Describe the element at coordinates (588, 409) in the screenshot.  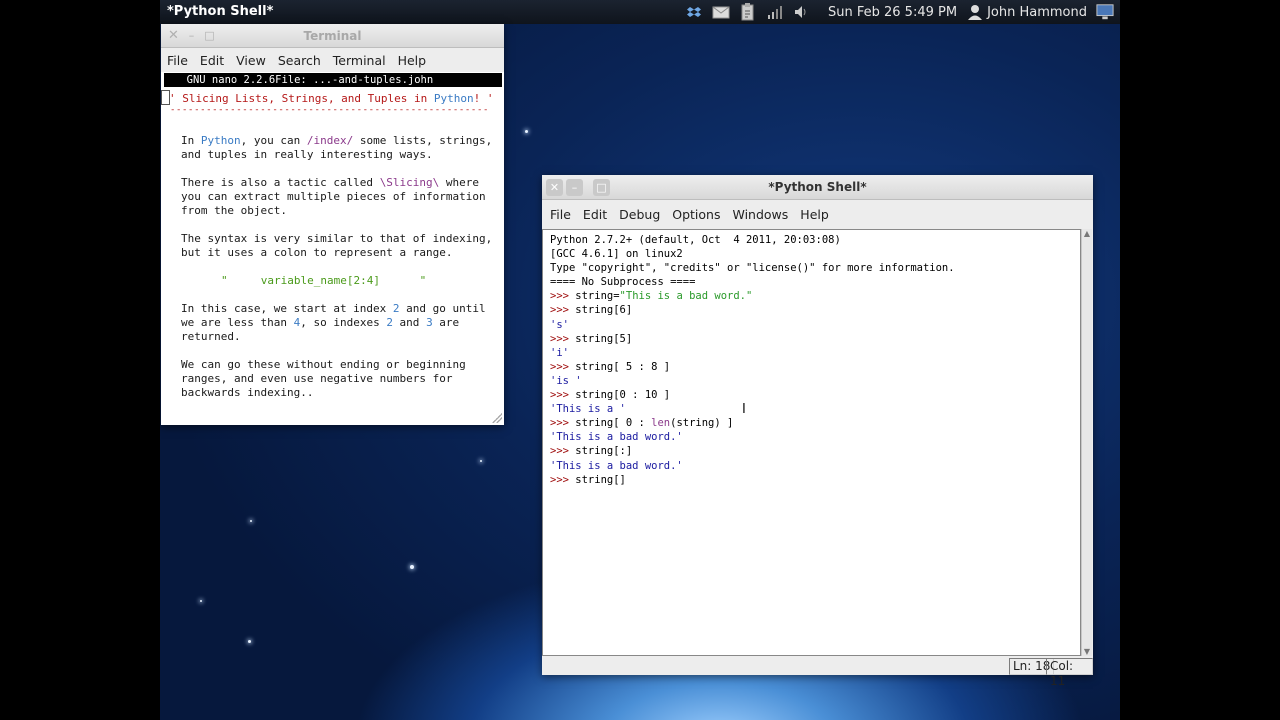
I see `output-line: 'This is a '` at that location.